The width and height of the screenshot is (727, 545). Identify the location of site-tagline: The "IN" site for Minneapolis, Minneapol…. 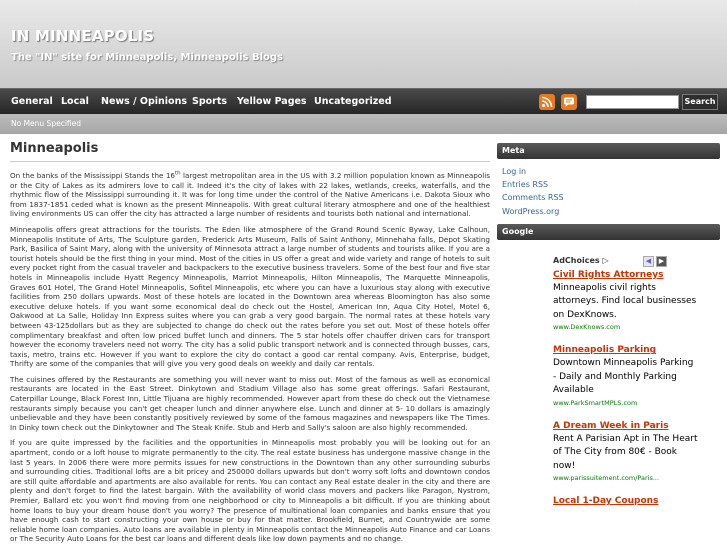
(147, 57).